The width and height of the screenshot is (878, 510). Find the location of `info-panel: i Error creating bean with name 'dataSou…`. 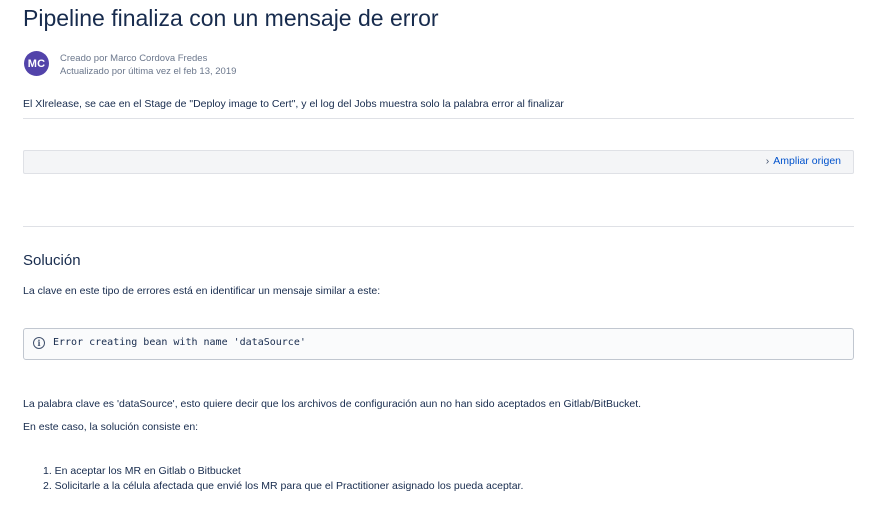

info-panel: i Error creating bean with name 'dataSou… is located at coordinates (438, 344).